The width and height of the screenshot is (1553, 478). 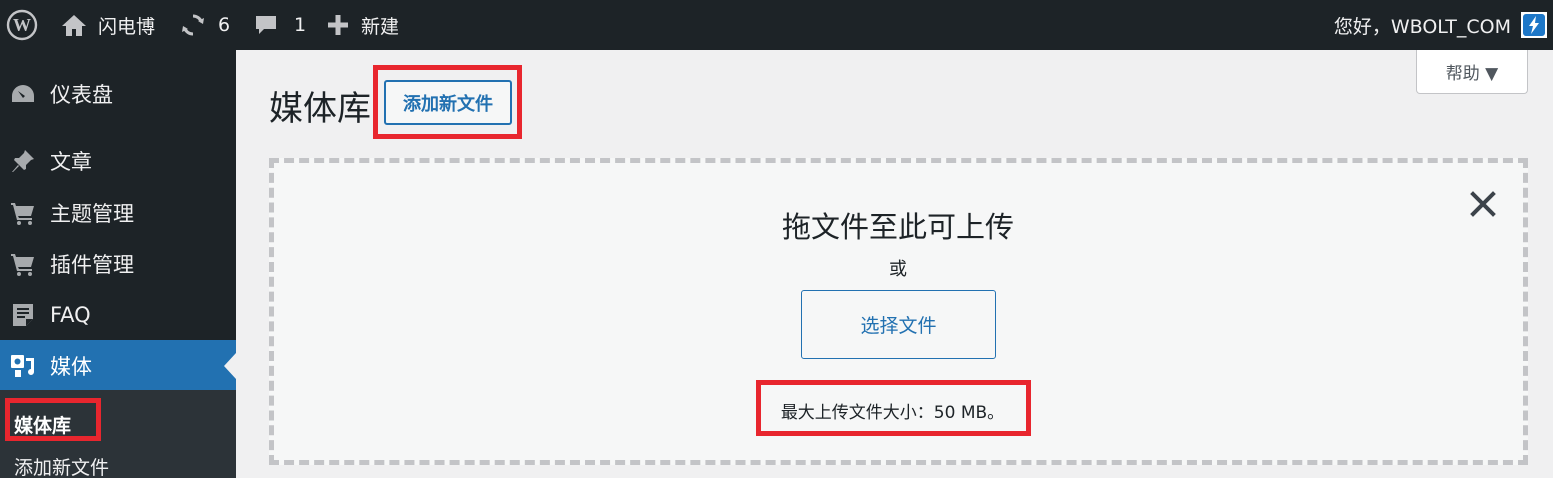 I want to click on updates-link: 6, so click(x=205, y=25).